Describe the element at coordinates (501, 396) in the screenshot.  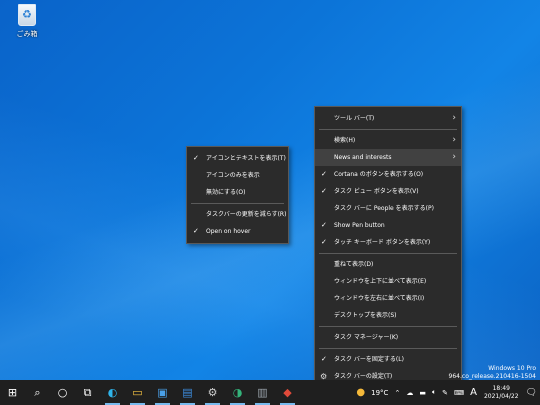
I see `clock-date: 2021/04/22` at that location.